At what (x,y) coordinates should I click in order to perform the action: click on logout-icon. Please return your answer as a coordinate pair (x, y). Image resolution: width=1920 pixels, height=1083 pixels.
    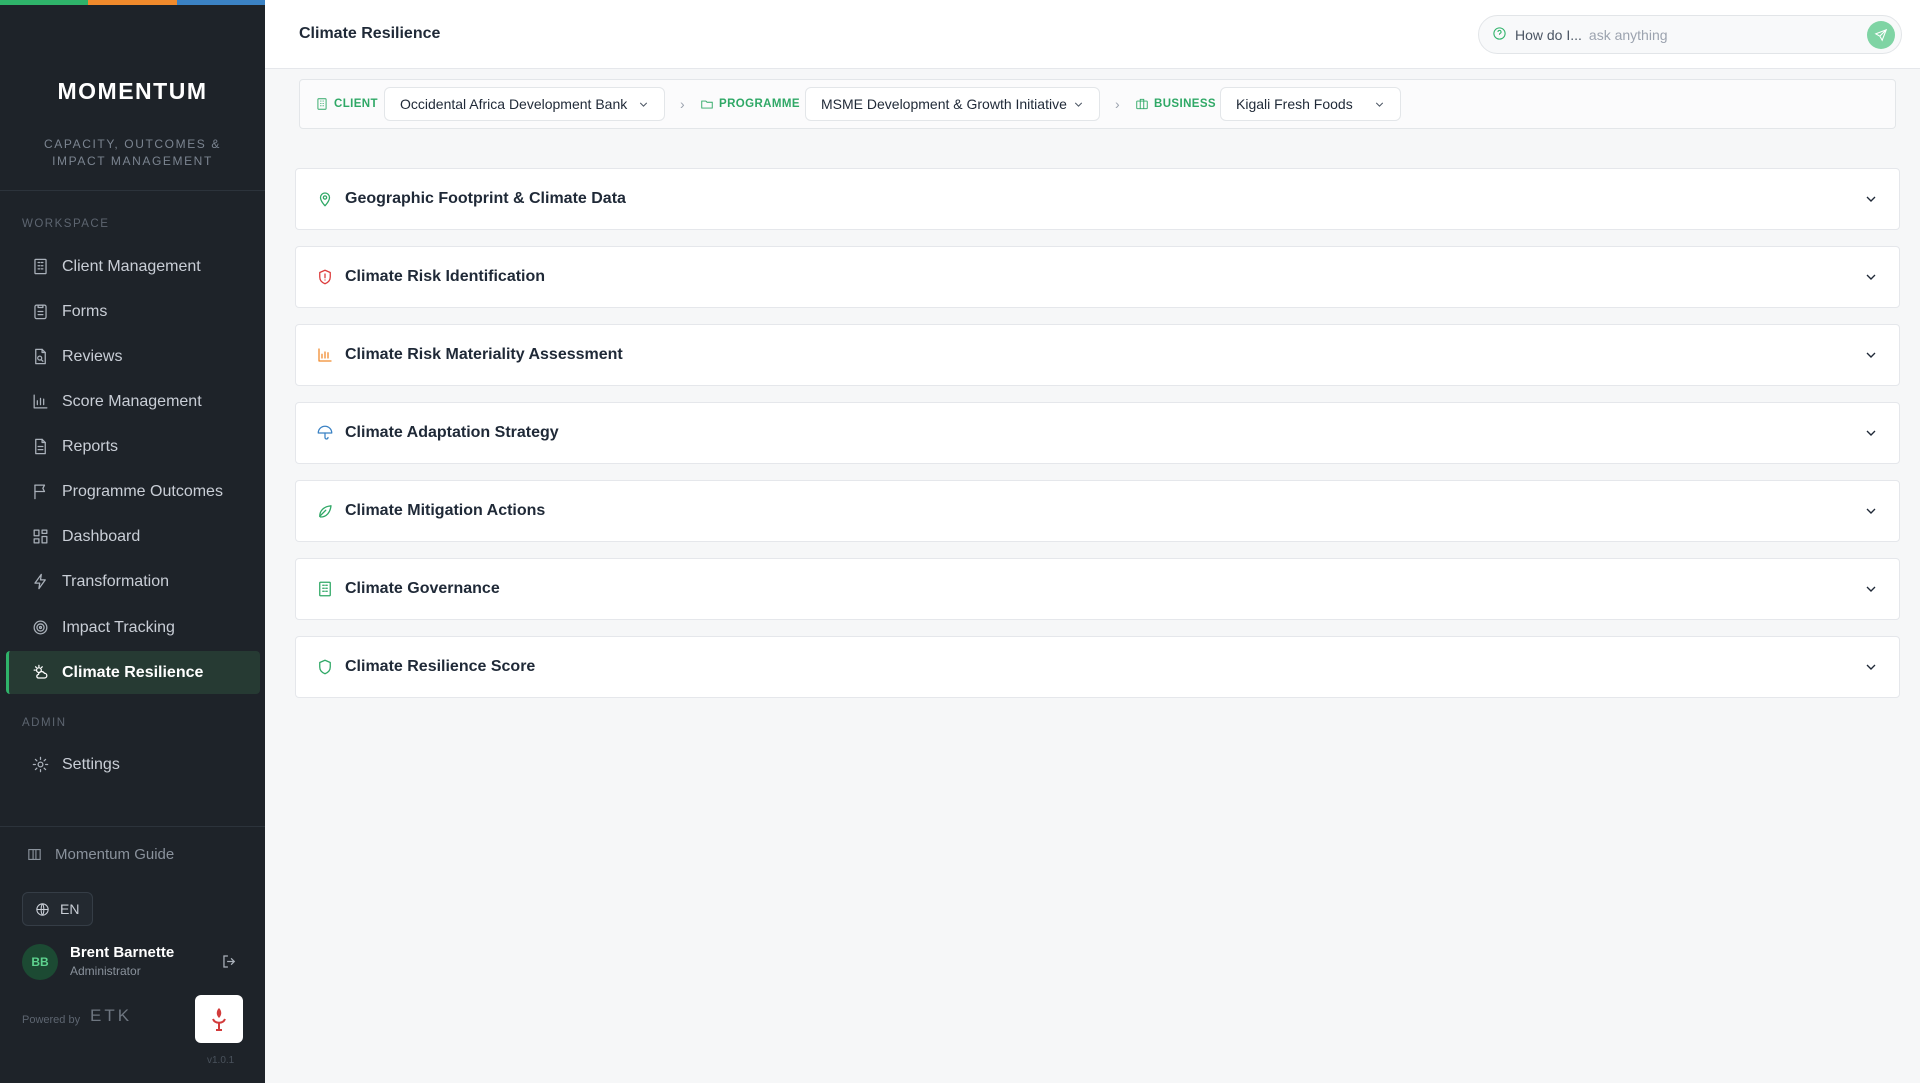
    Looking at the image, I should click on (229, 961).